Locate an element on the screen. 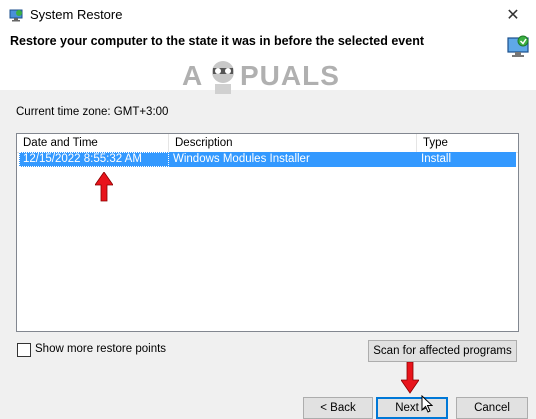  appuals-watermark: A PUALS is located at coordinates (268, 76).